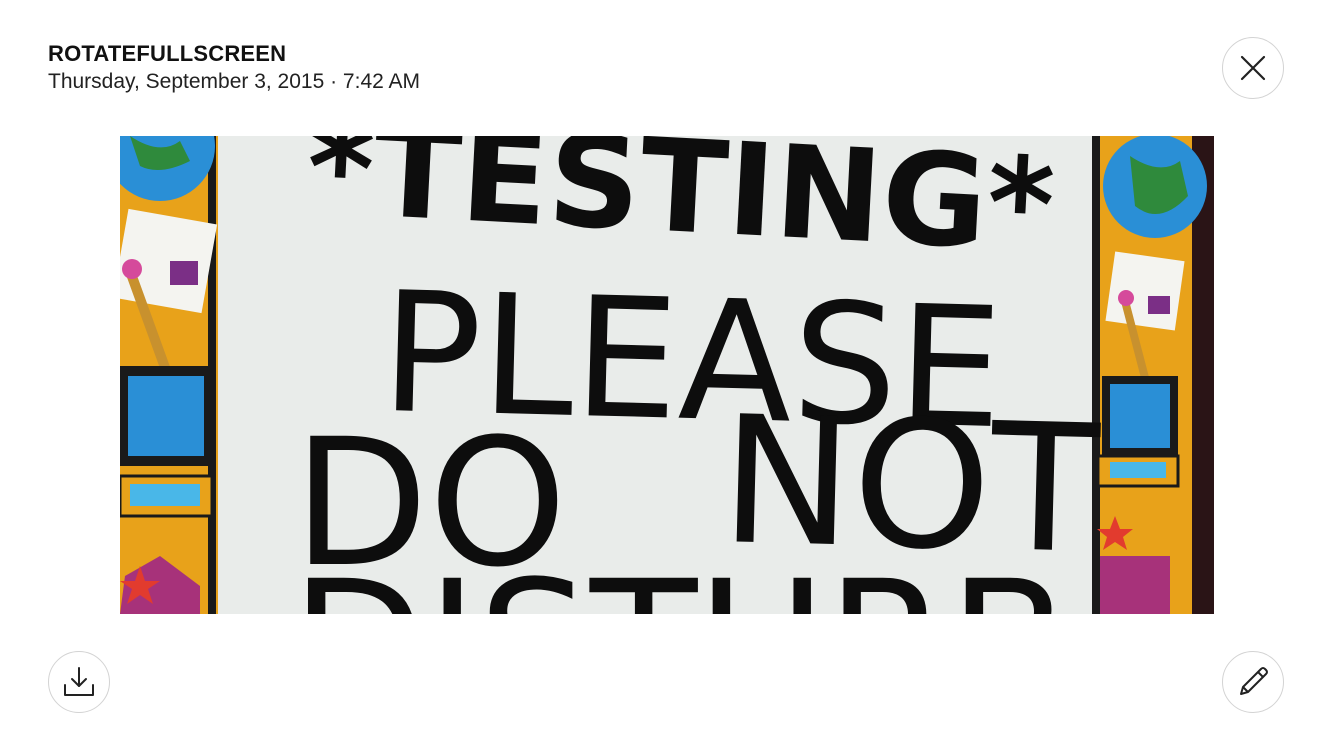 The image size is (1334, 750). I want to click on album-title: ROTATEFULLSCREEN, so click(167, 53).